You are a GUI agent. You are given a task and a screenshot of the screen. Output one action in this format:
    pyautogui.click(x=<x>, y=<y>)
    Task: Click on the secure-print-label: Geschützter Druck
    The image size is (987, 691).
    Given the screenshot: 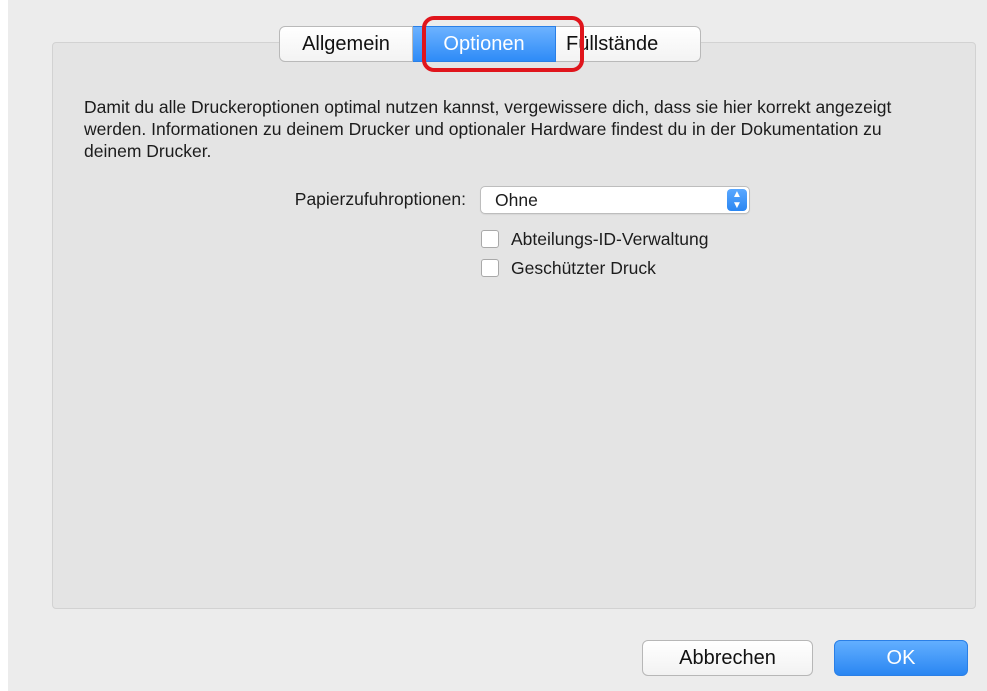 What is the action you would take?
    pyautogui.click(x=583, y=267)
    